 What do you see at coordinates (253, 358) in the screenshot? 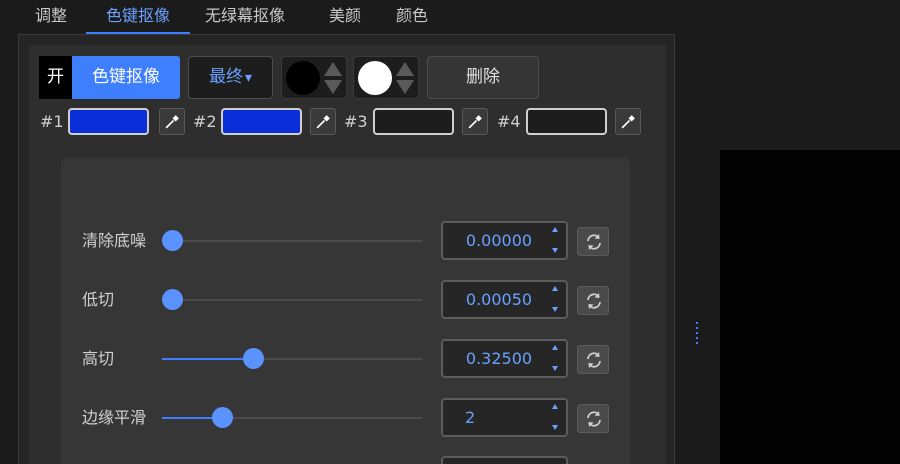
I see `high-cut-slider-thumb` at bounding box center [253, 358].